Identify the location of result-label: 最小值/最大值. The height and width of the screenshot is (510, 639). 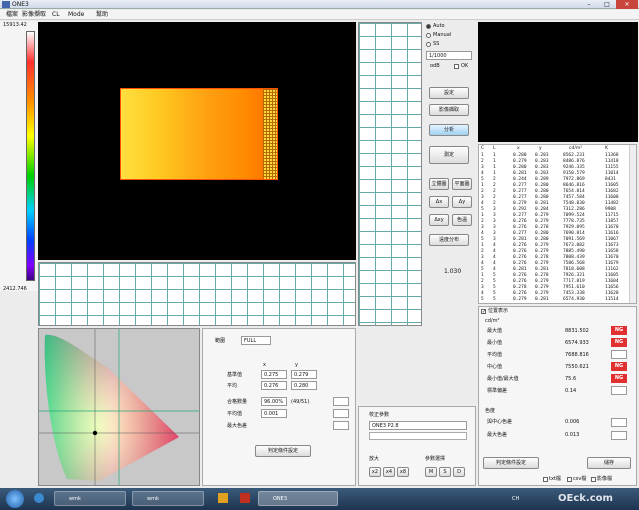
(503, 379).